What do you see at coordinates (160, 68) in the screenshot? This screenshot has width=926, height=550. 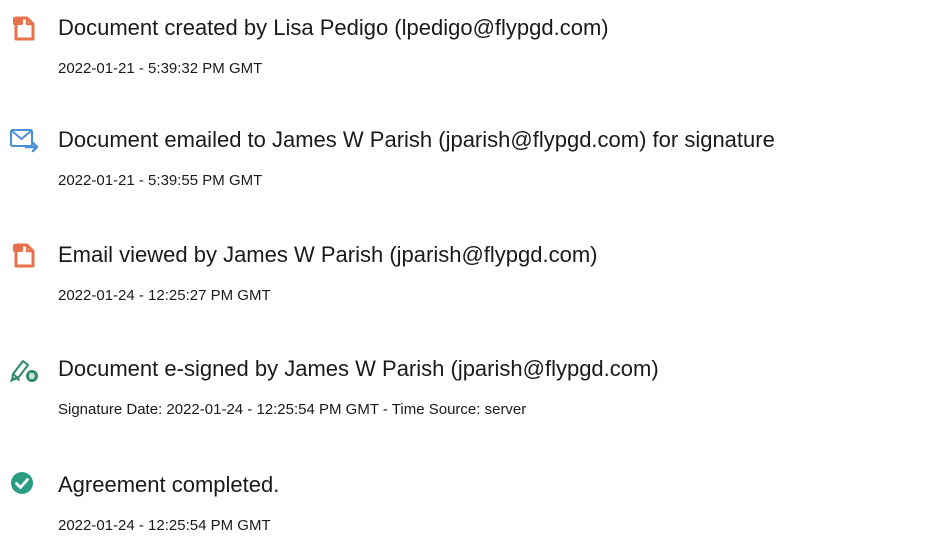 I see `event-timestamp: 2022-01-21 - 5:39:32 PM GMT` at bounding box center [160, 68].